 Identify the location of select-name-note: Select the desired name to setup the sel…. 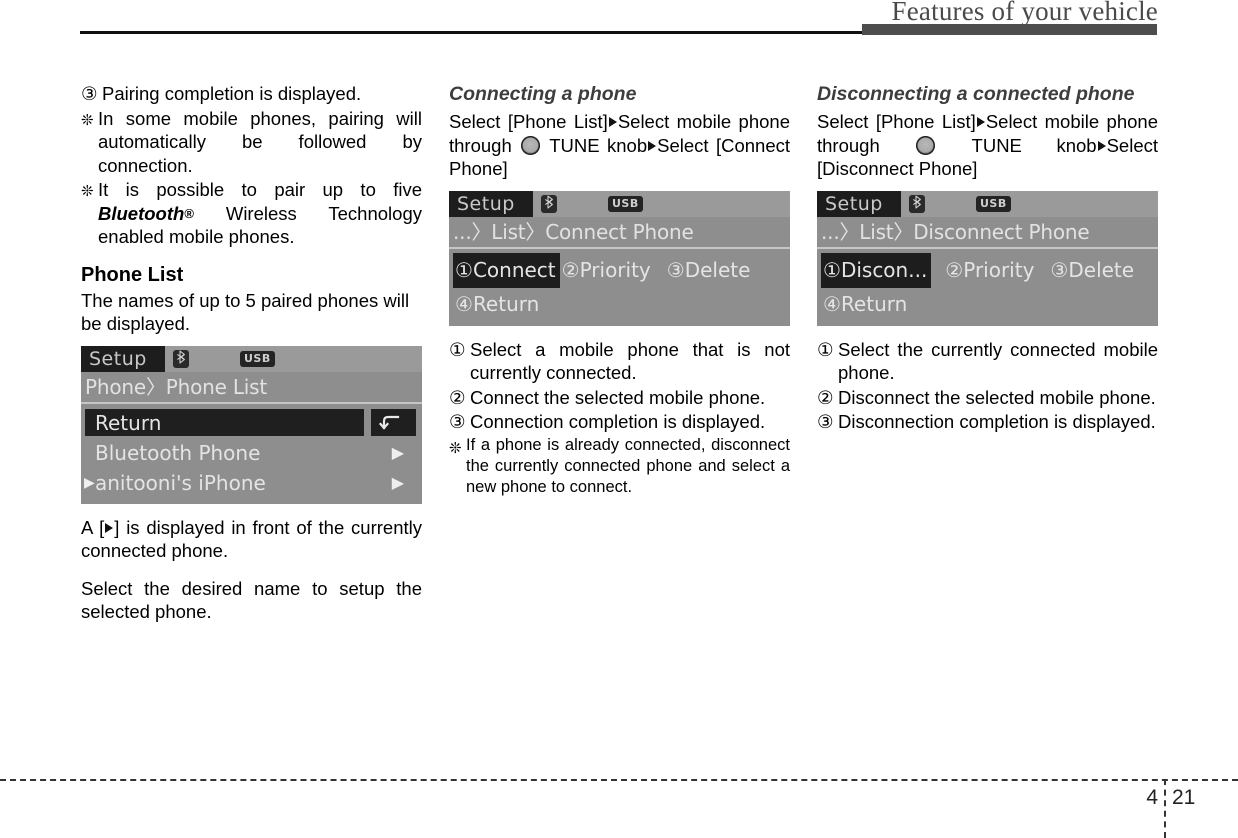
(251, 600).